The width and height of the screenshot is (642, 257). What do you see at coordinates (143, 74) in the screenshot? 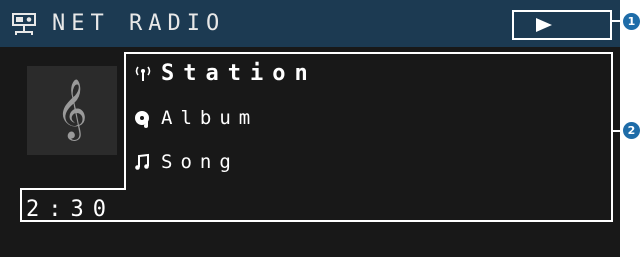
I see `antenna-icon` at bounding box center [143, 74].